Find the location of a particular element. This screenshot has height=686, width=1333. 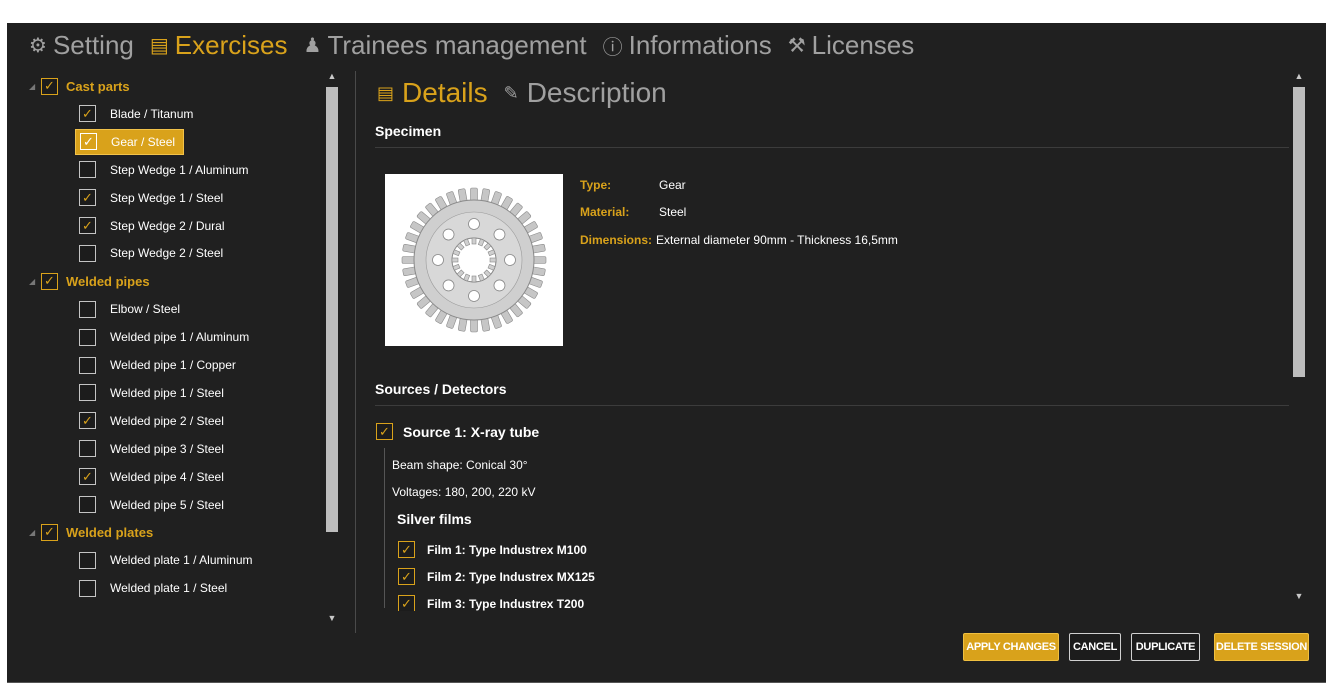

duplicate-button: DUPLICATE is located at coordinates (1165, 647).